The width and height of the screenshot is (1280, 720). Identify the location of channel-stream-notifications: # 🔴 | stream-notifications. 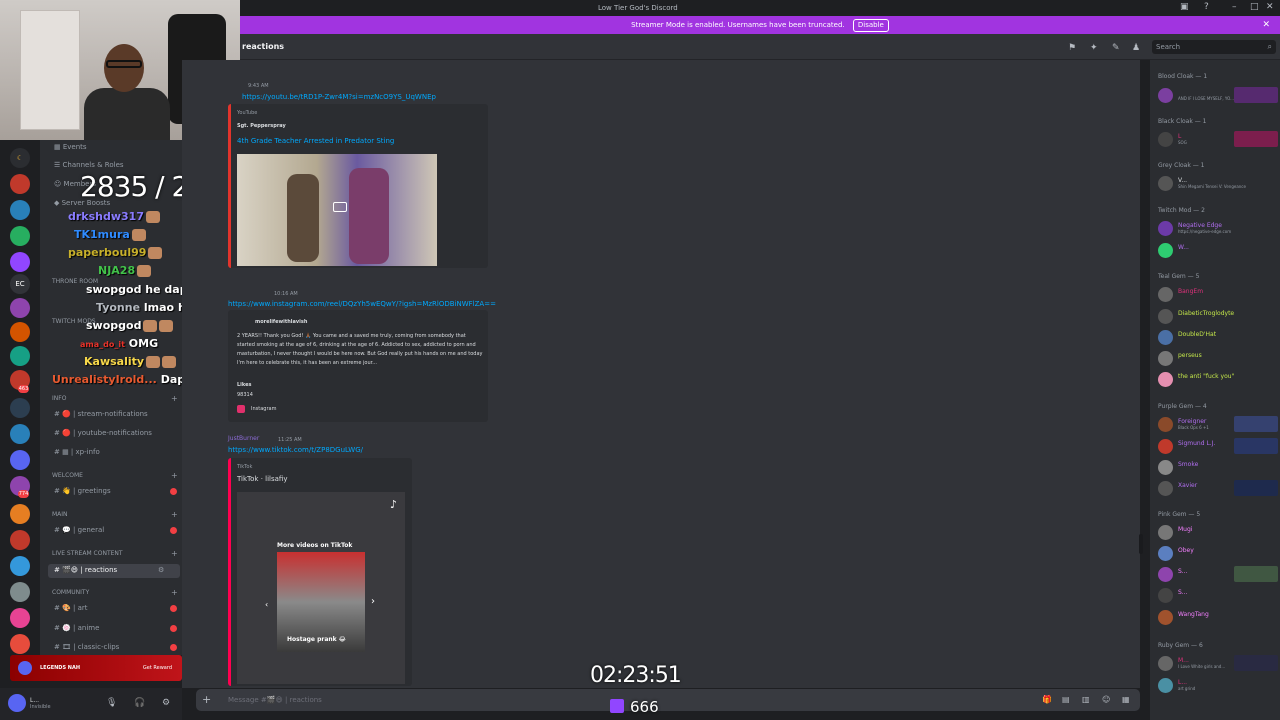
(101, 414).